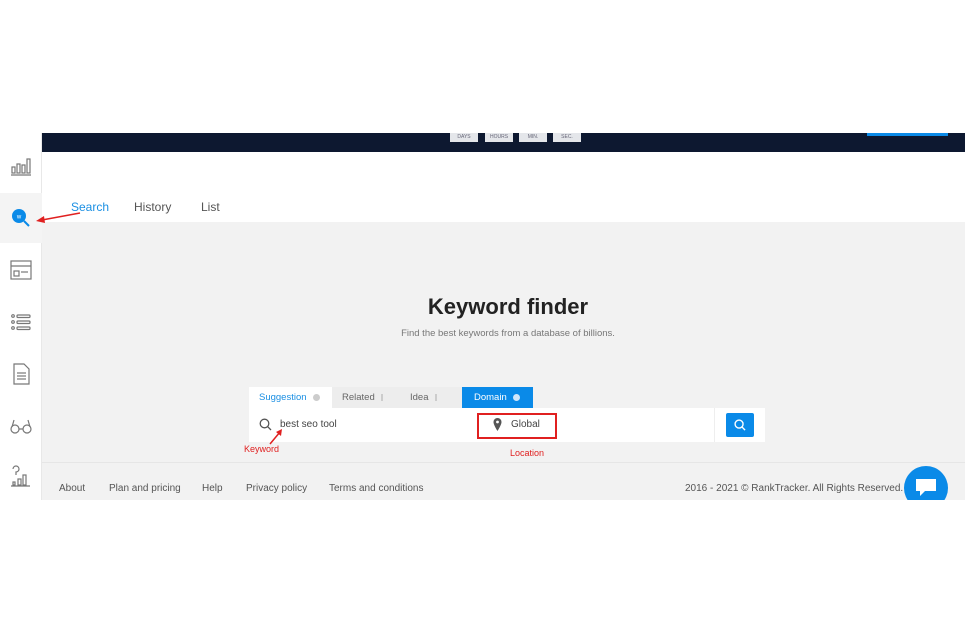 This screenshot has width=965, height=635. I want to click on tab-label: Domain, so click(490, 397).